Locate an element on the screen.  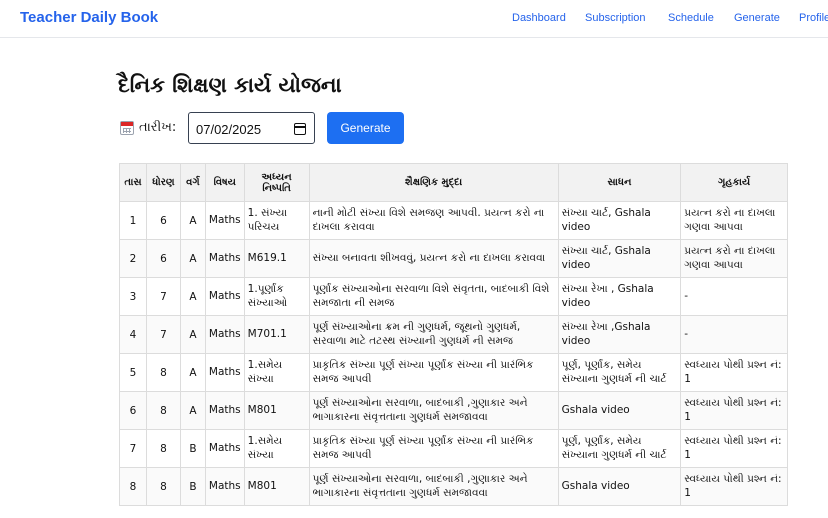
cell-learning-outcome: M701.1 is located at coordinates (276, 334).